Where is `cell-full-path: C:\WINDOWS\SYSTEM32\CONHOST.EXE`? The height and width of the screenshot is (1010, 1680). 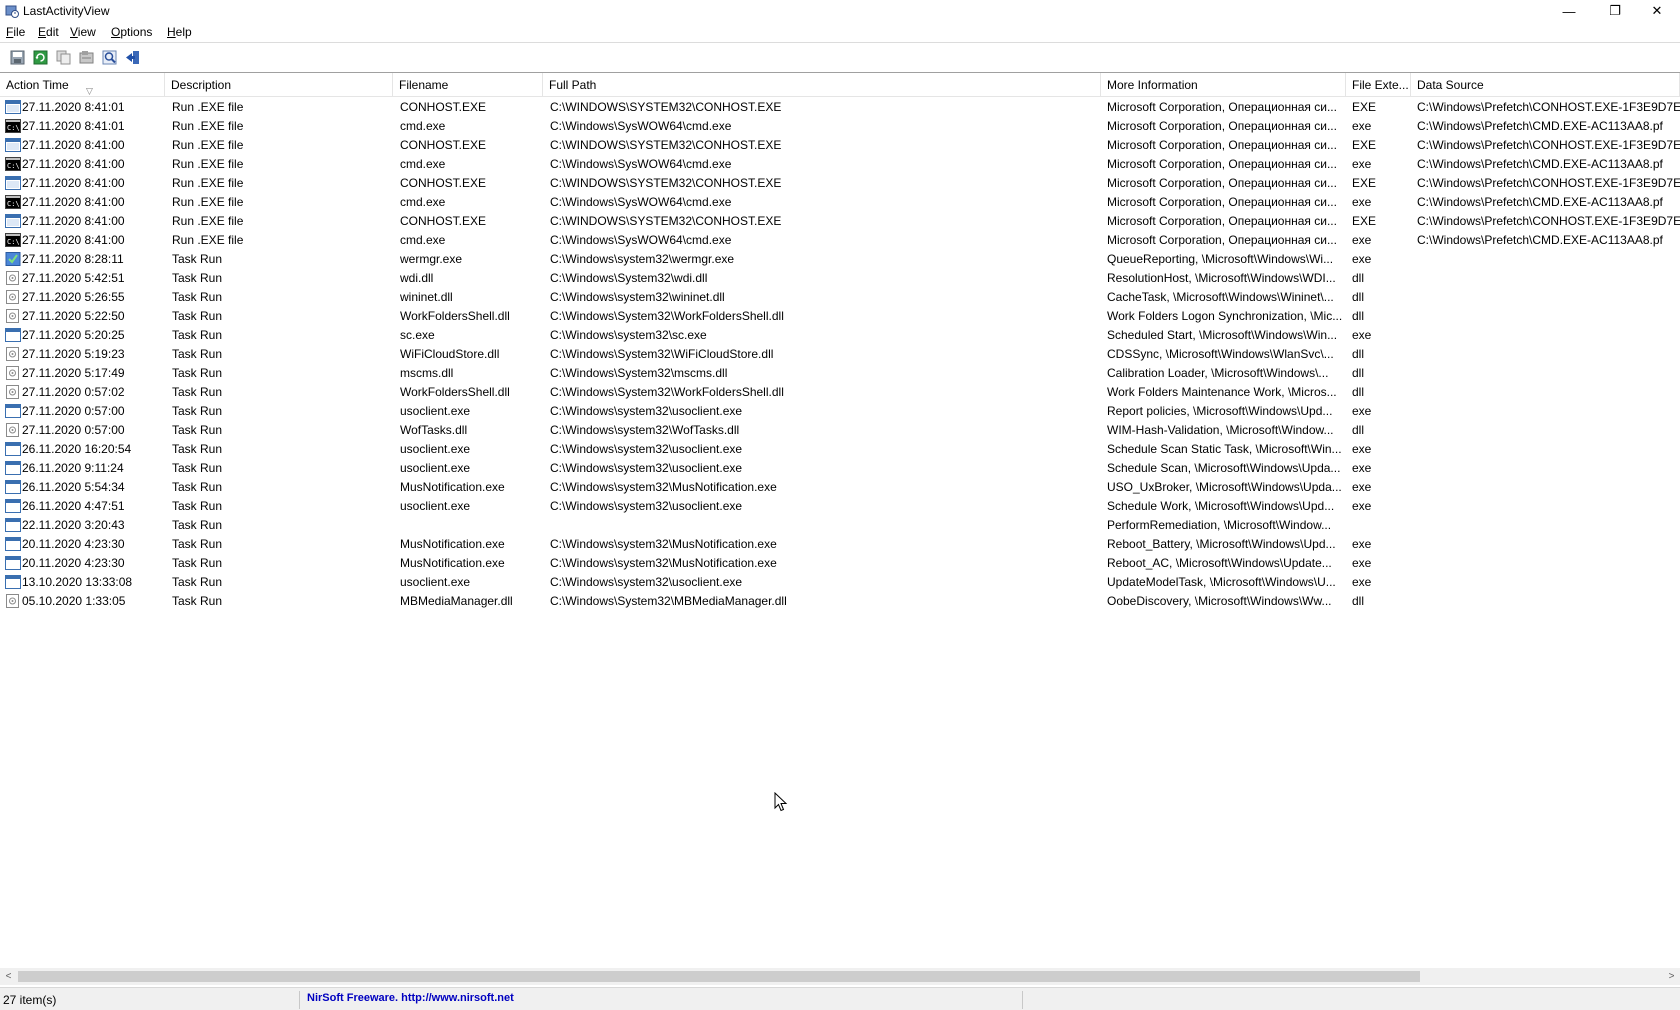 cell-full-path: C:\WINDOWS\SYSTEM32\CONHOST.EXE is located at coordinates (666, 183).